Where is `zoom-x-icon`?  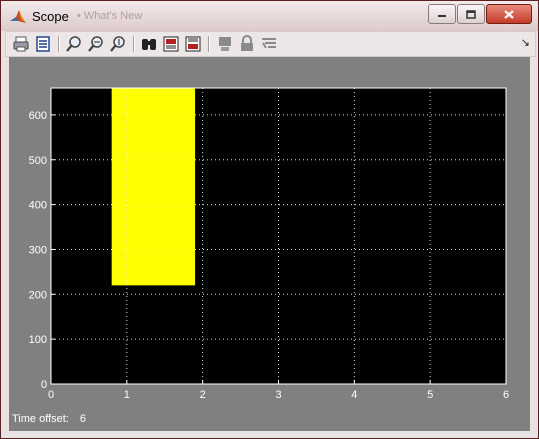
zoom-x-icon is located at coordinates (96, 44).